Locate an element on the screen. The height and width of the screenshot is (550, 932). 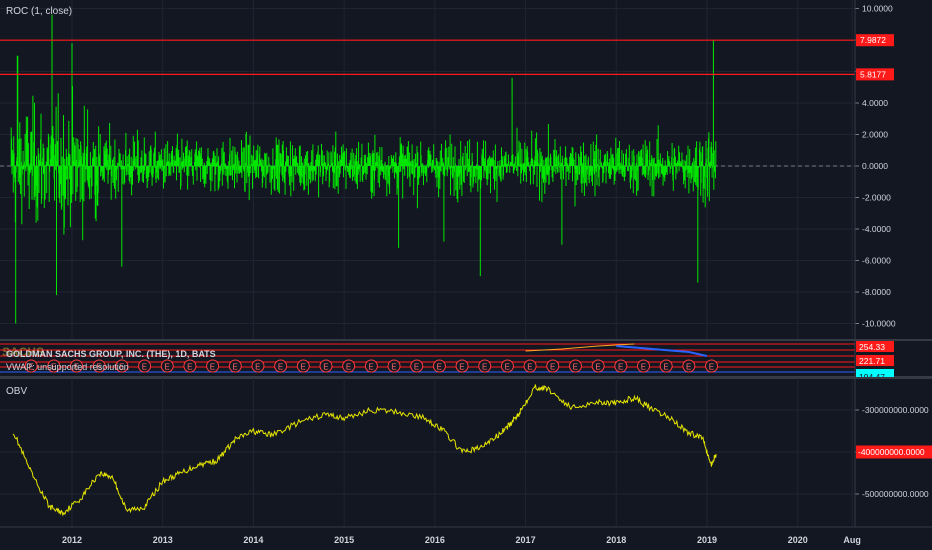
obv-y-tick: -500000000.0000 is located at coordinates (895, 494).